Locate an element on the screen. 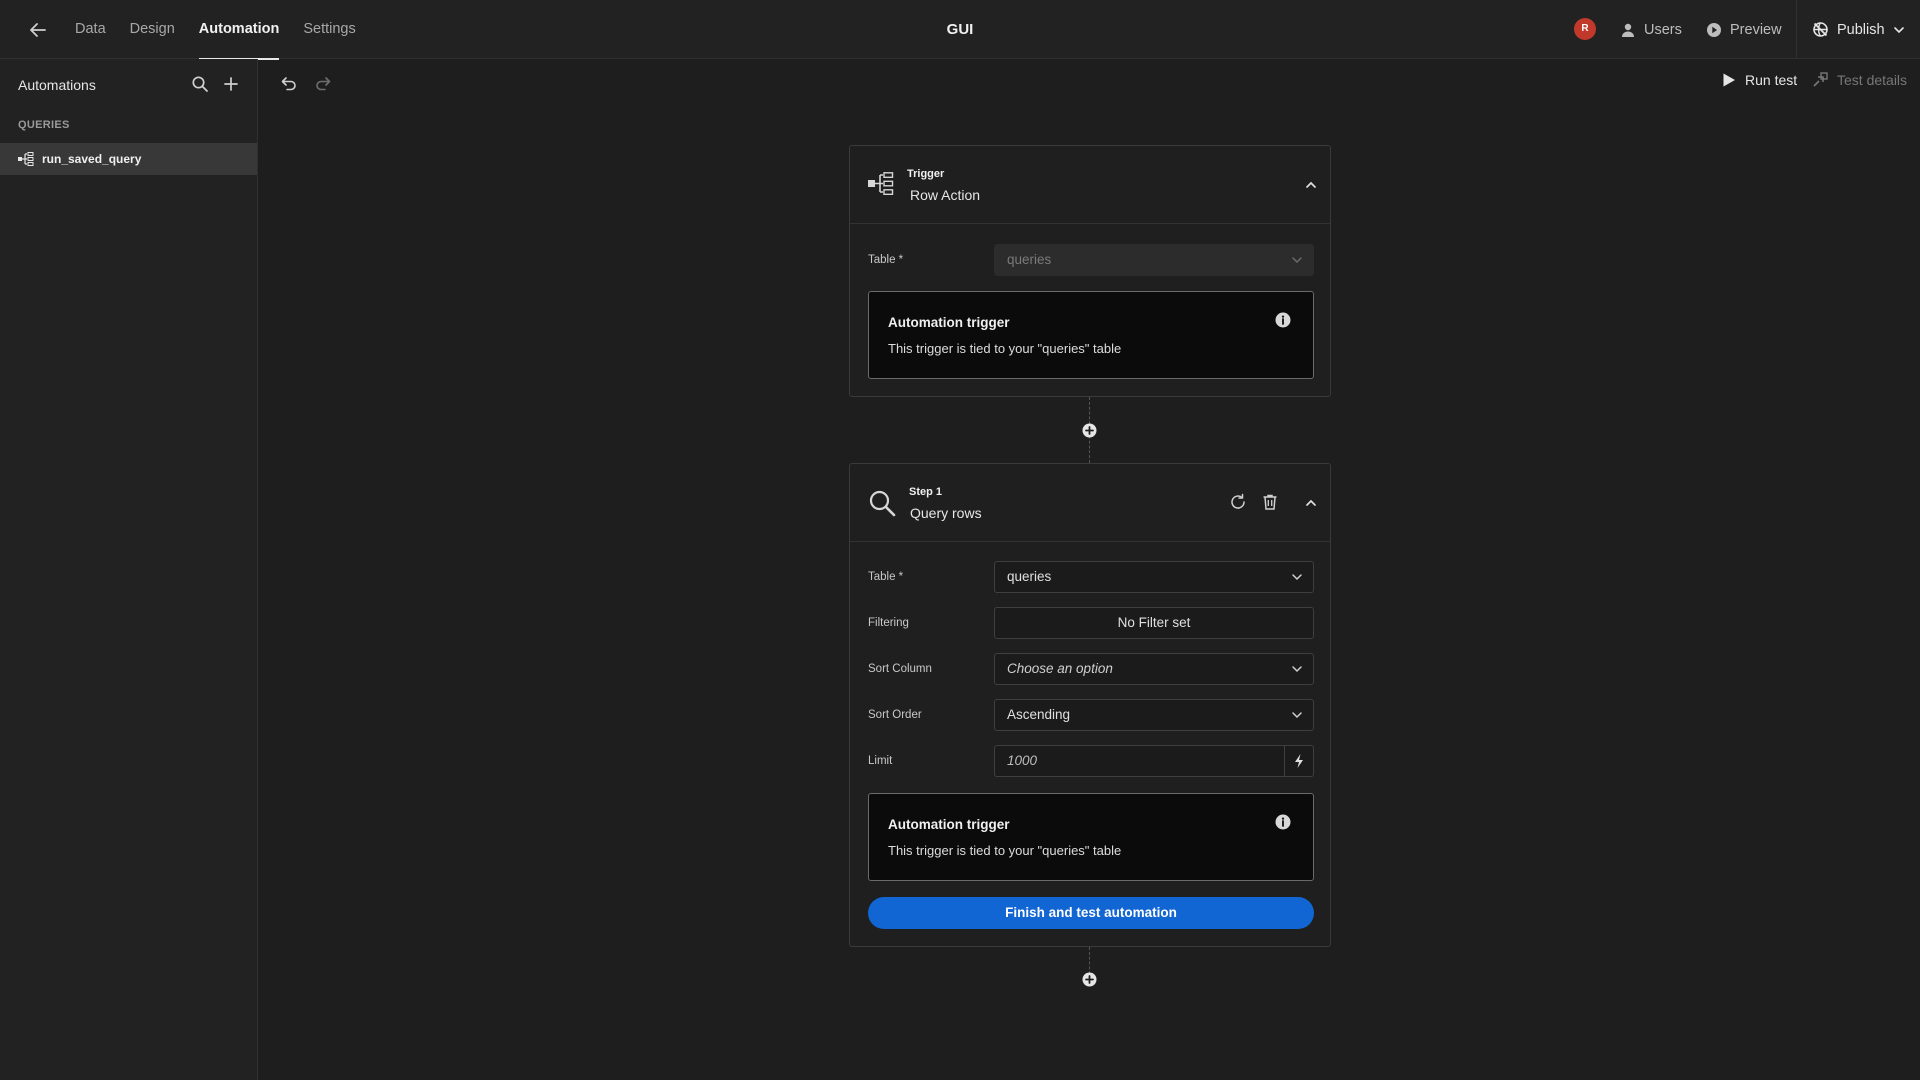 This screenshot has width=1920, height=1080. trigger-table-field: Table * queries is located at coordinates (1091, 260).